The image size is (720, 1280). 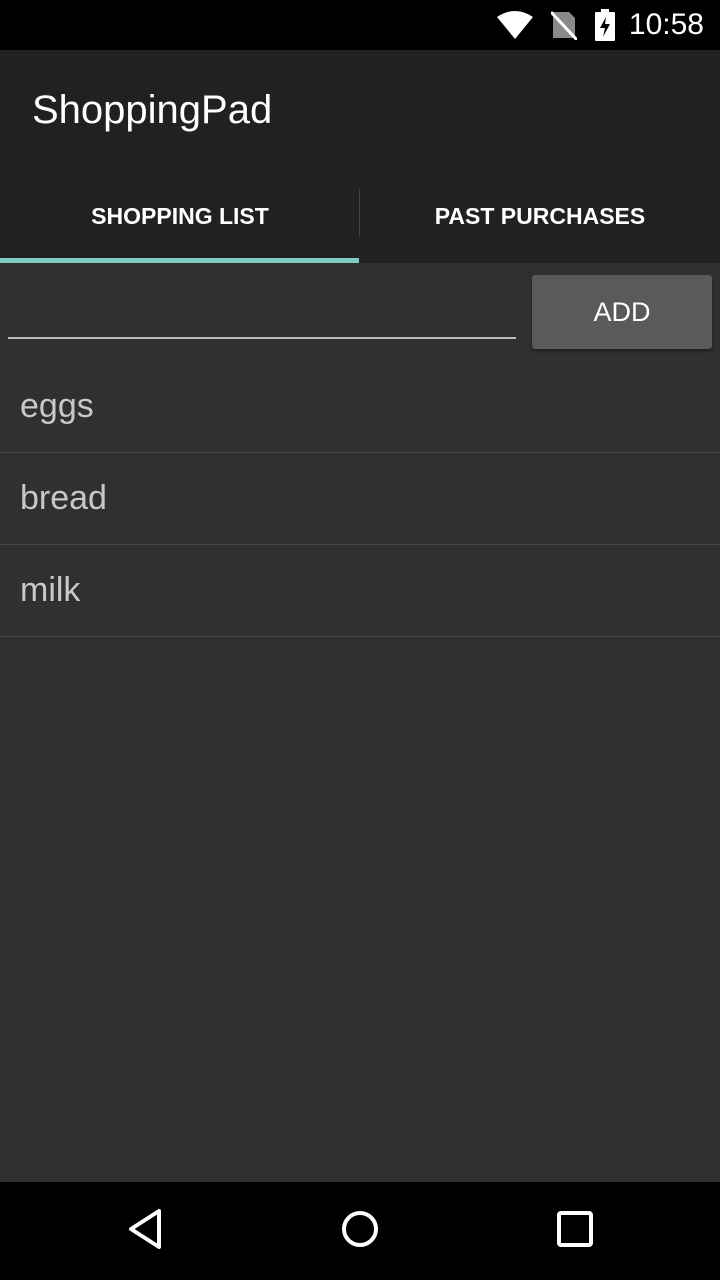 I want to click on tab-label: PAST PURCHASES, so click(x=540, y=216).